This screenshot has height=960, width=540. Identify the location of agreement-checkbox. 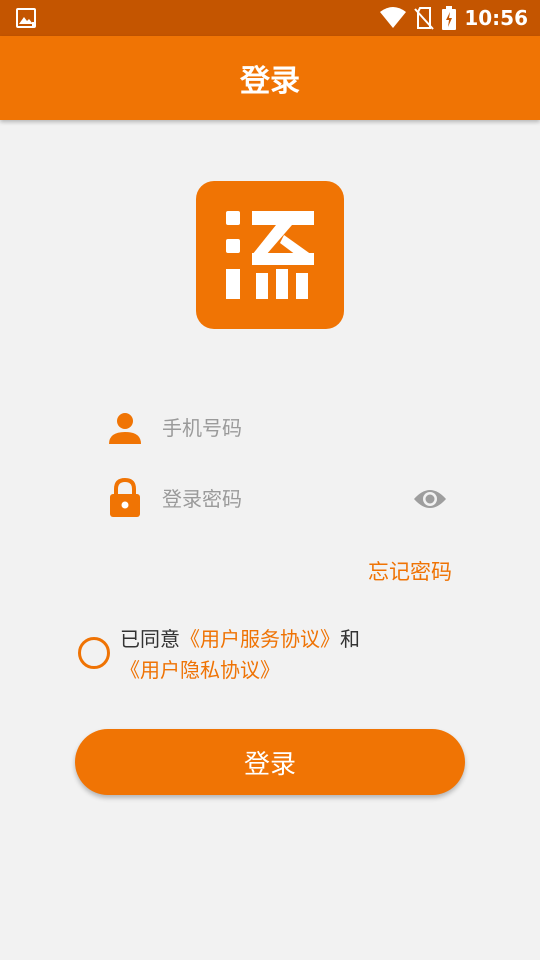
(94, 653).